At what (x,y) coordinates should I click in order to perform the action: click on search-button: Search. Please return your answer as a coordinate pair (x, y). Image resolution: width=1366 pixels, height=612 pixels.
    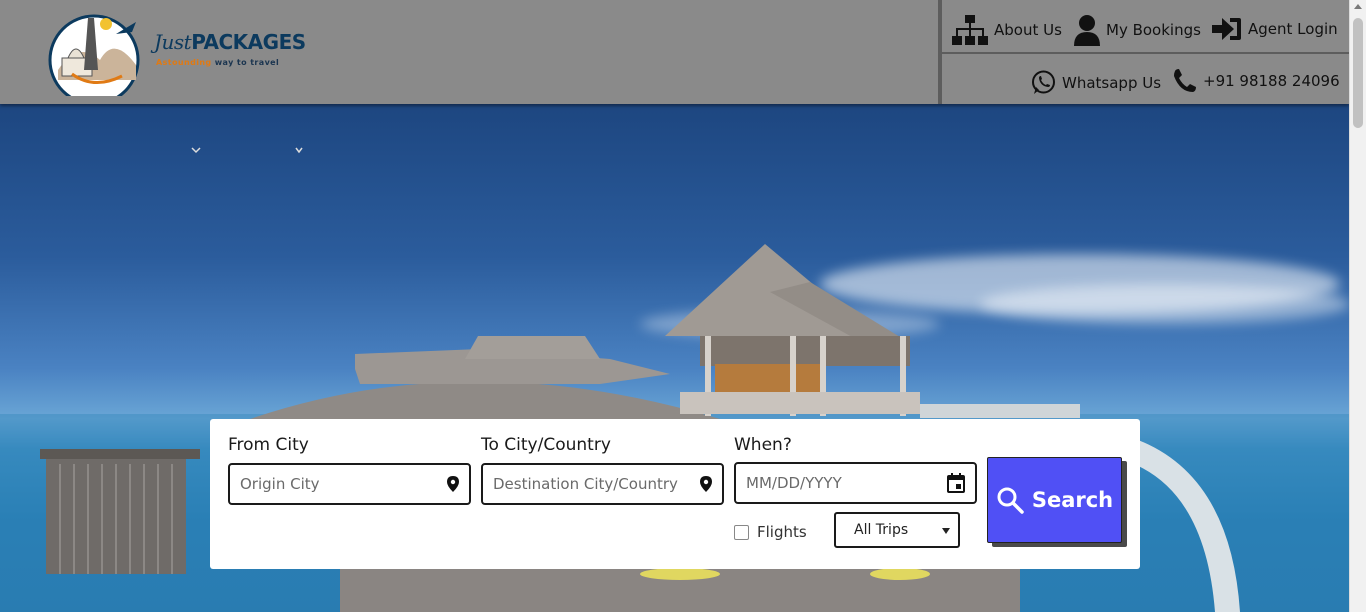
    Looking at the image, I should click on (1054, 500).